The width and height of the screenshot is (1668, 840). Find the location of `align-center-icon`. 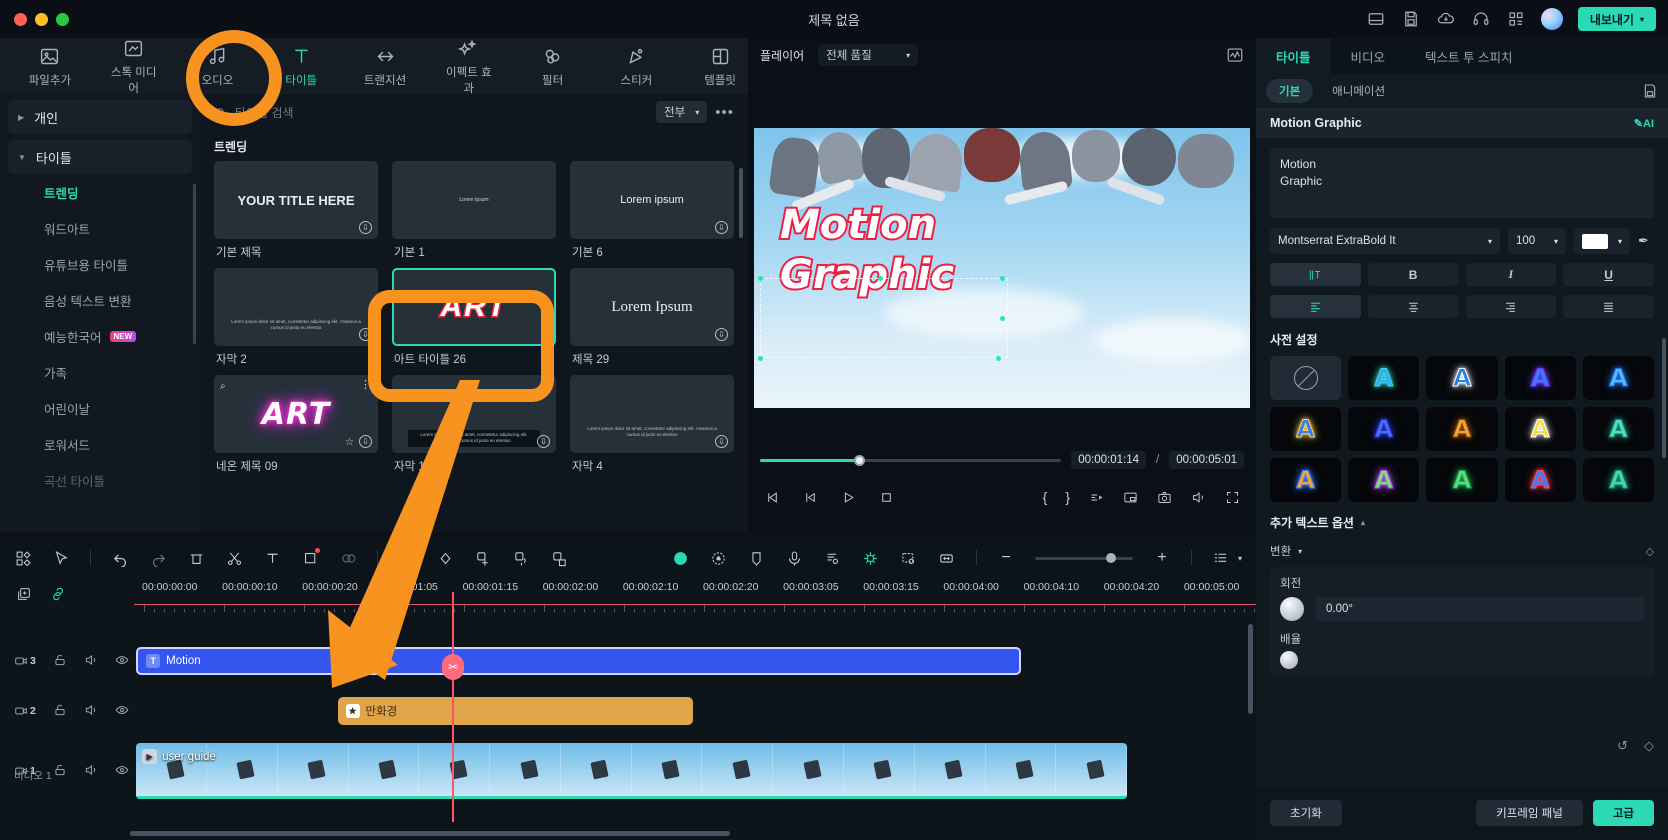

align-center-icon is located at coordinates (1413, 306).